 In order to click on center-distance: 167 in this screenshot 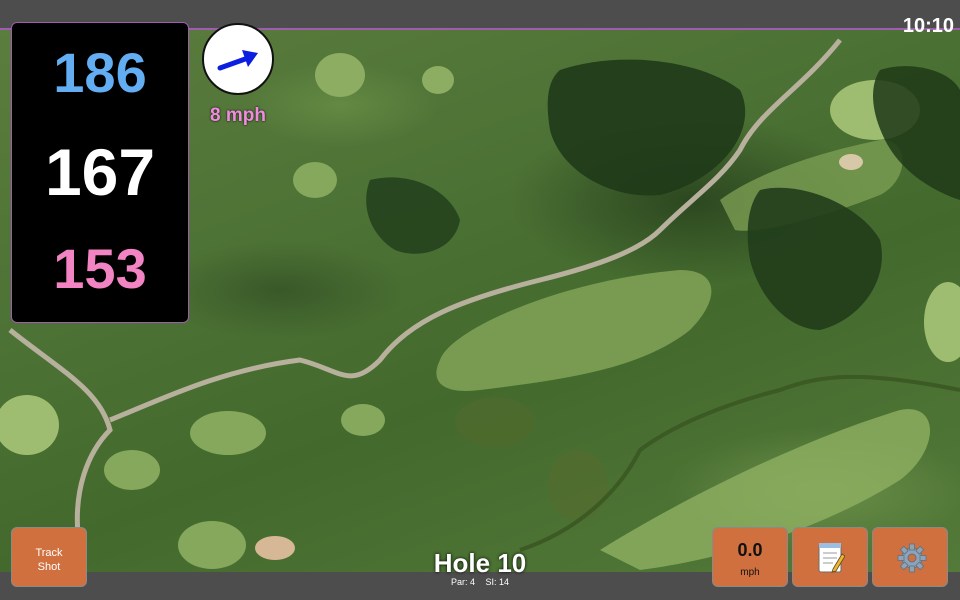, I will do `click(100, 172)`.